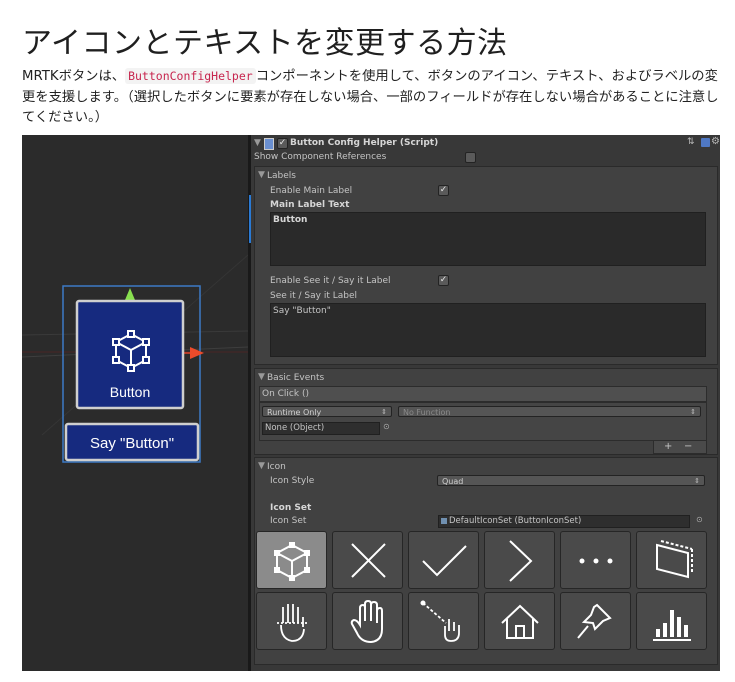 The width and height of the screenshot is (735, 682). I want to click on labels-foldout-icon: ▼, so click(261, 175).